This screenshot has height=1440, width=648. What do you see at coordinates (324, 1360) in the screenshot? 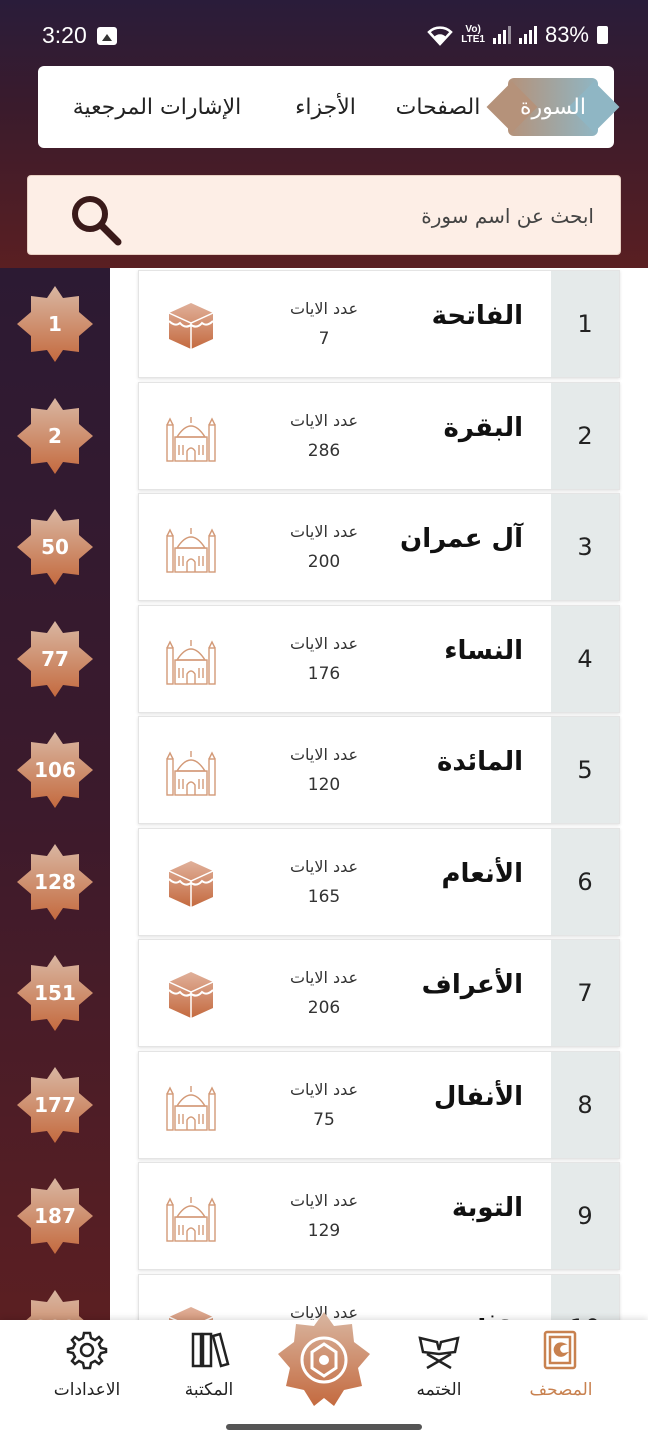
I see `center-emblem-icon` at bounding box center [324, 1360].